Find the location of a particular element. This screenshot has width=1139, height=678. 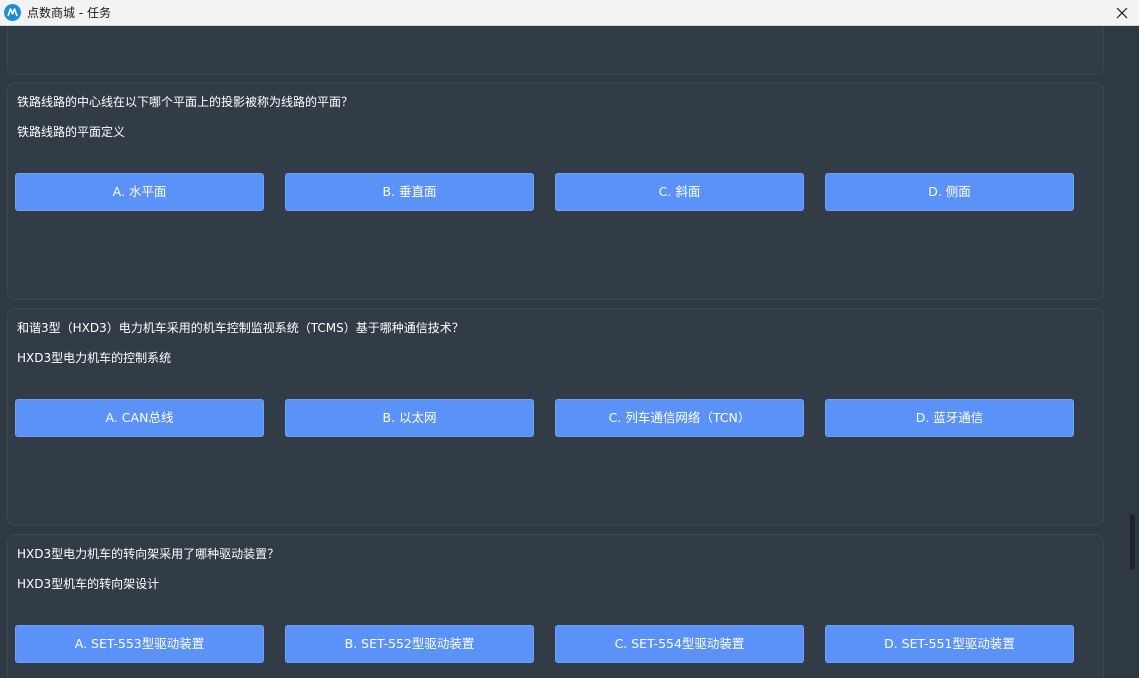

option-a-button: A. 水平面 is located at coordinates (139, 192).